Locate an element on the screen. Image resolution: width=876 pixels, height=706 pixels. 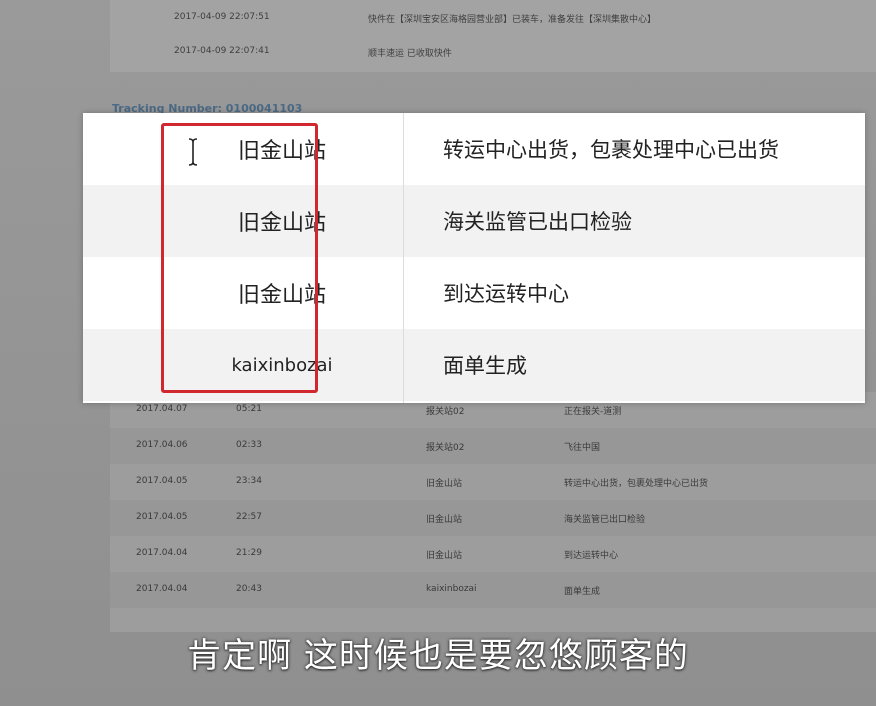
row-time: 05:21 is located at coordinates (249, 409).